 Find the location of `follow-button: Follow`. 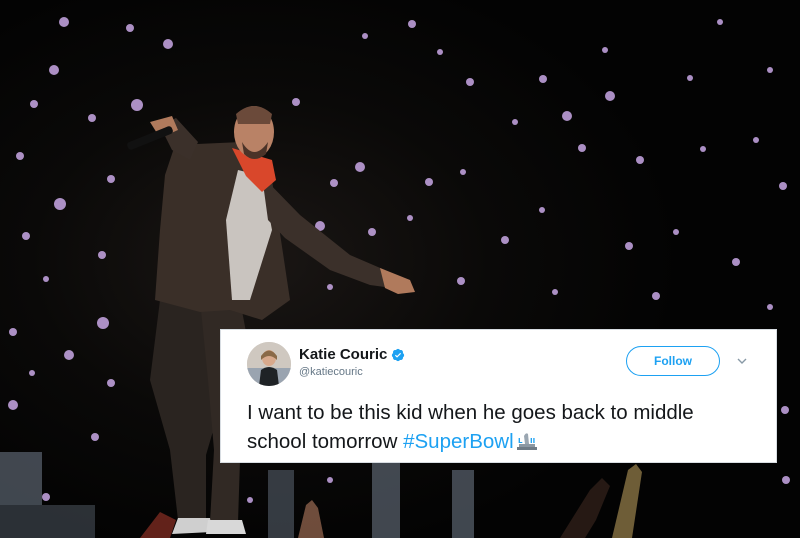

follow-button: Follow is located at coordinates (673, 361).